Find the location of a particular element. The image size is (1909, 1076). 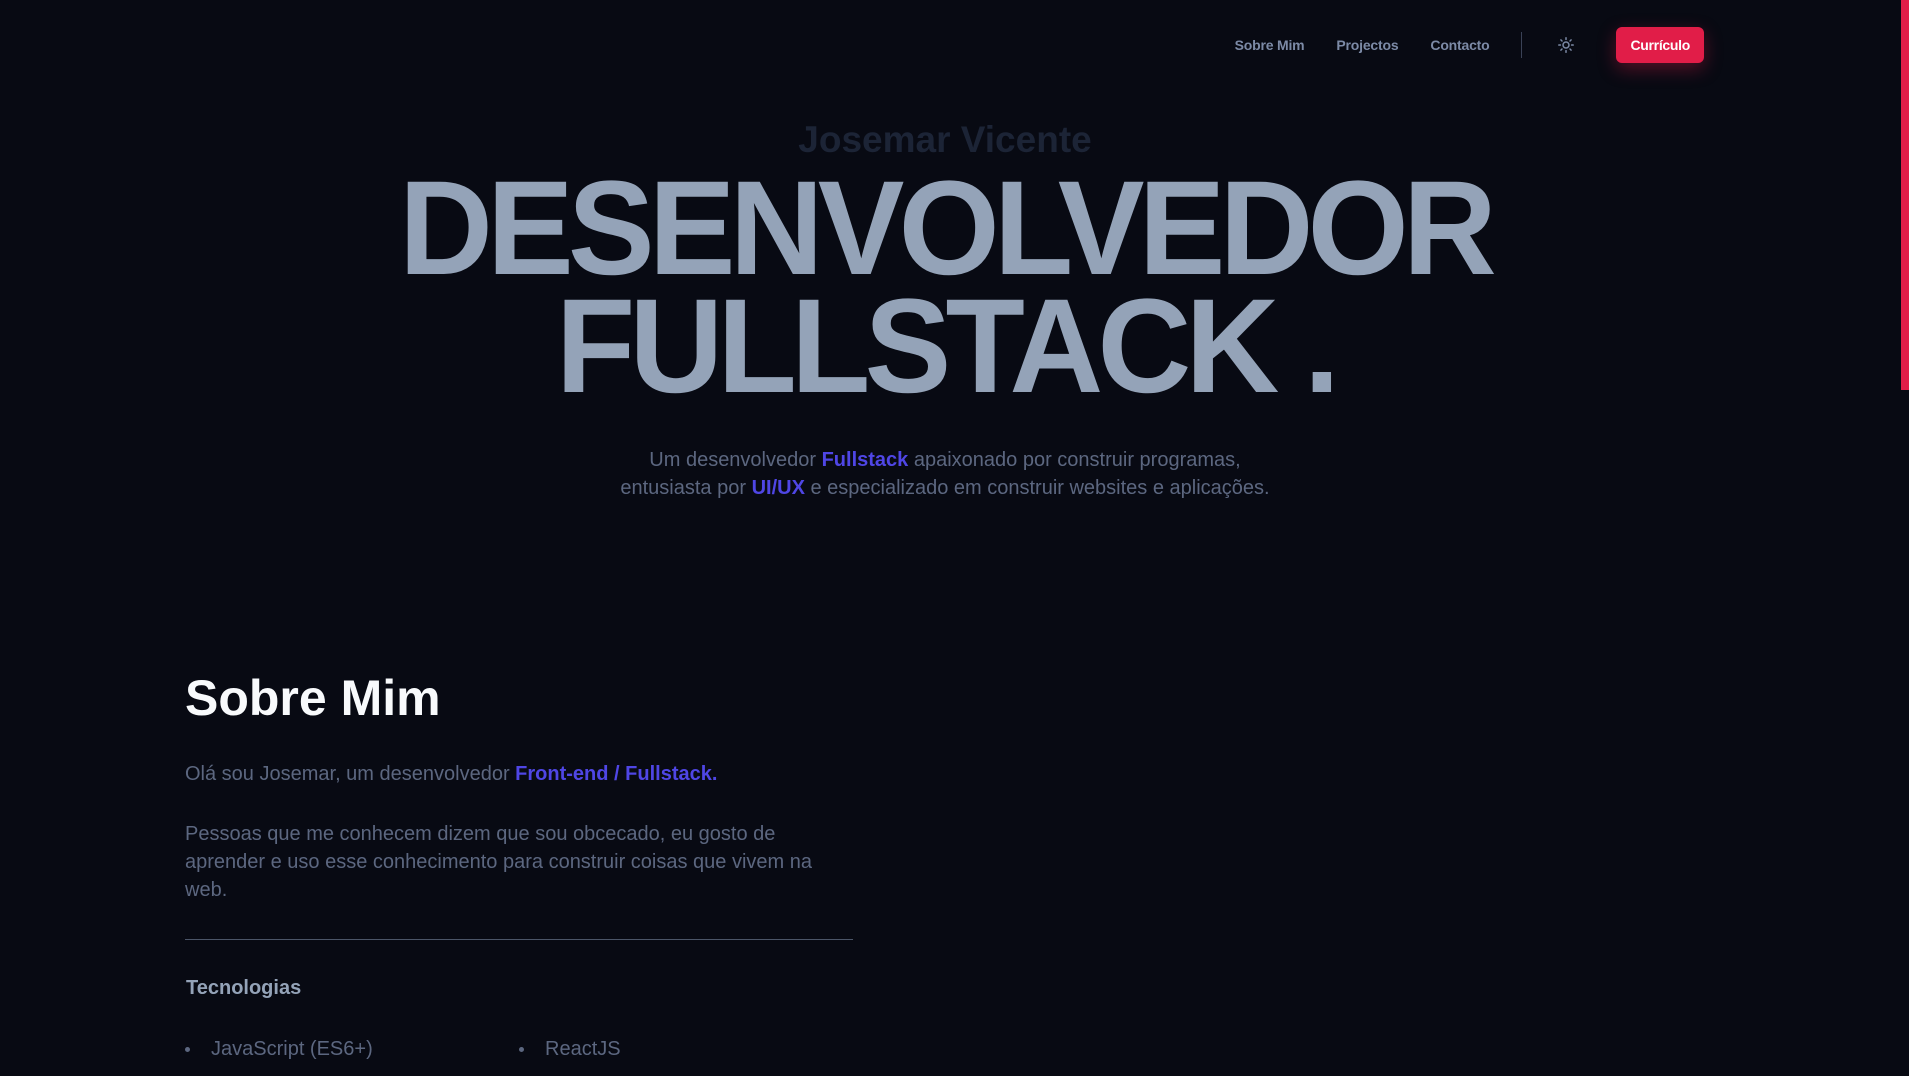

resume-button: Currículo is located at coordinates (1660, 45).